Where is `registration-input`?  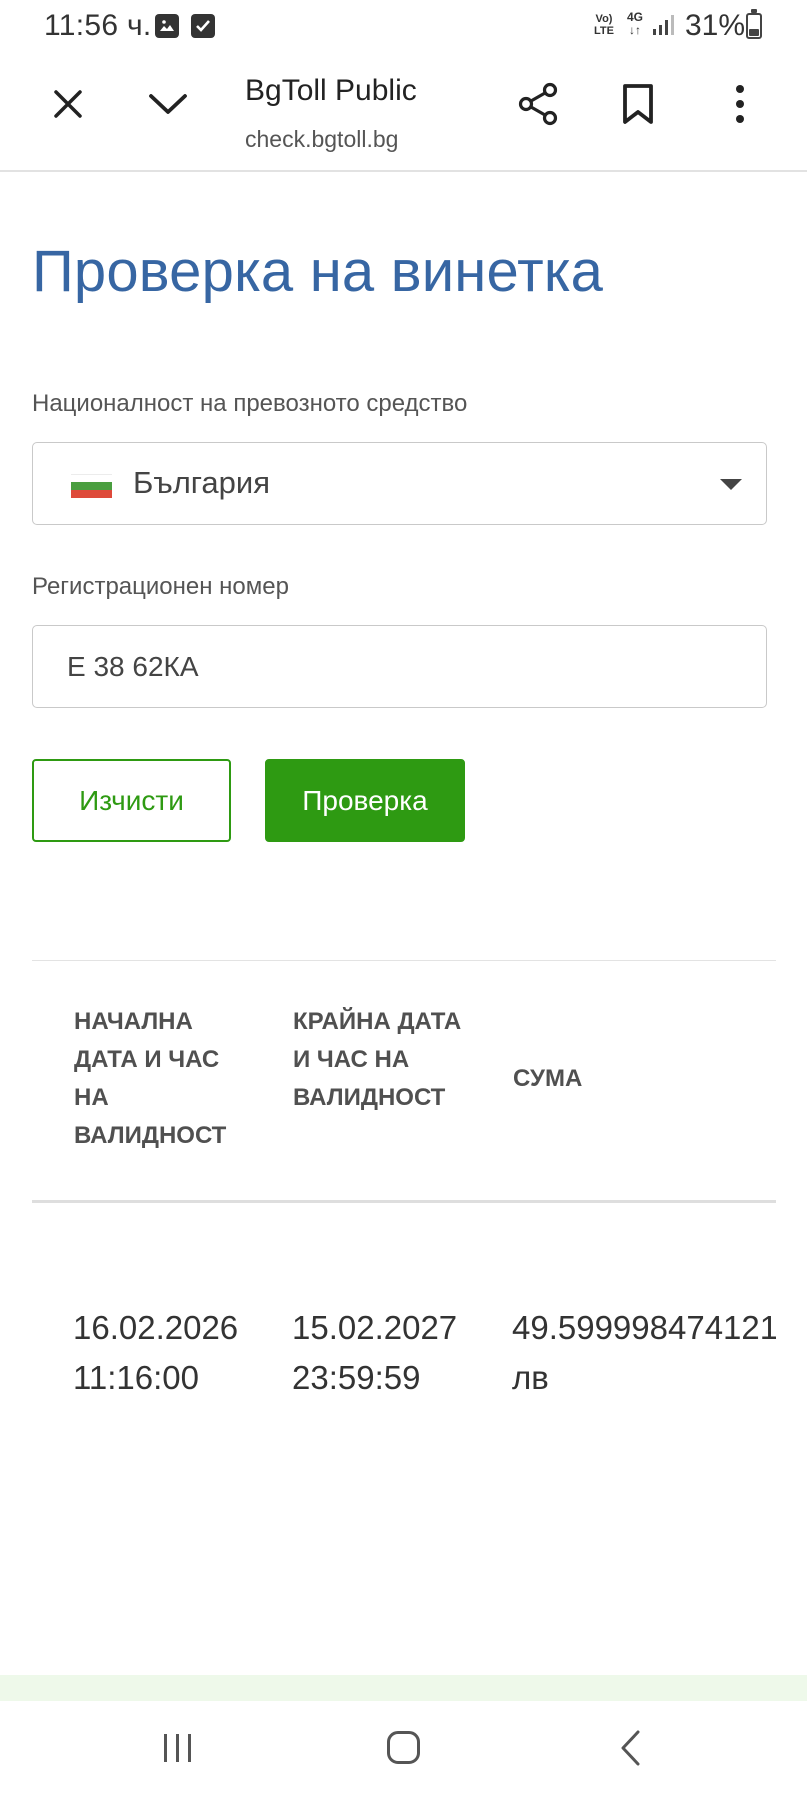
registration-input is located at coordinates (399, 666).